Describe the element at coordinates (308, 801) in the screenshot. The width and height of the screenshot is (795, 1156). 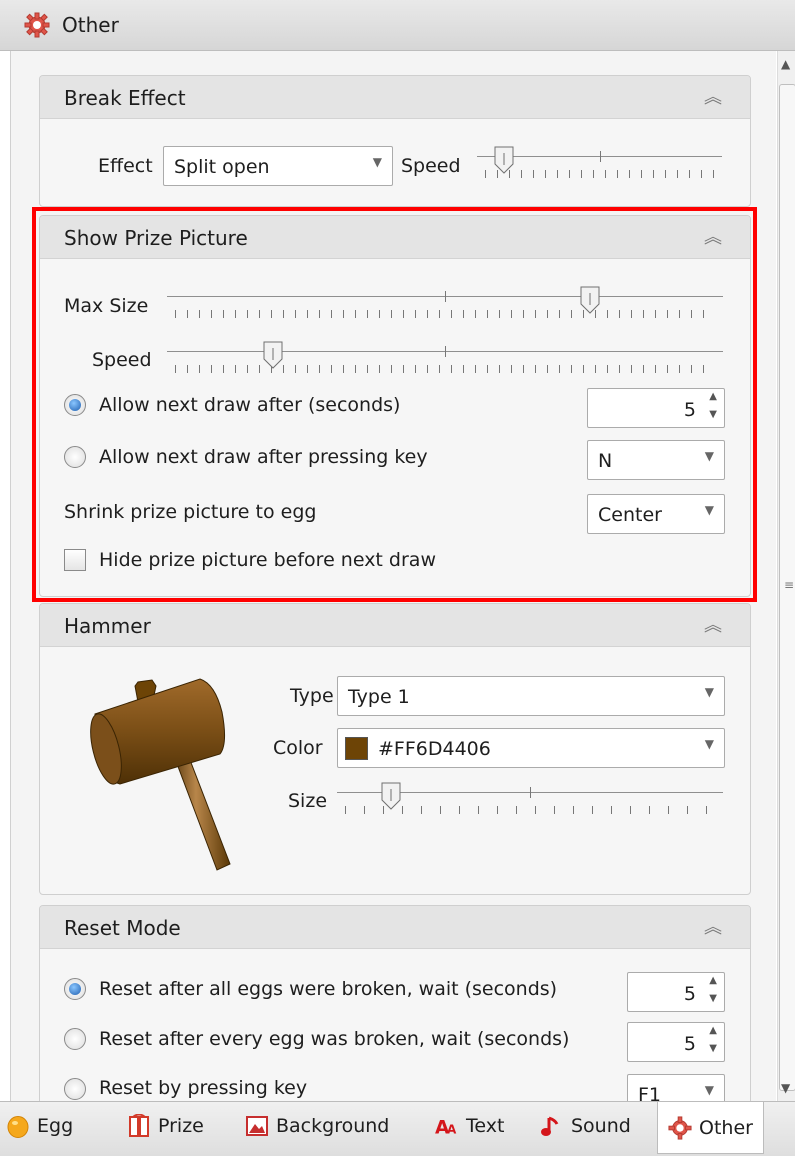
I see `size-label: Size` at that location.